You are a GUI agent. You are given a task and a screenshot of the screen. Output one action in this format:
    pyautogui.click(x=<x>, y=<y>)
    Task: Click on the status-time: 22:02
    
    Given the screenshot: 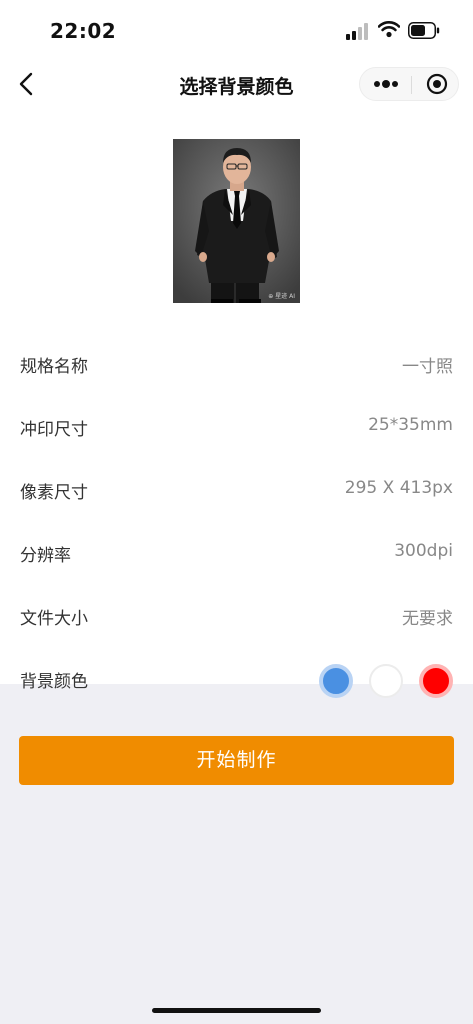 What is the action you would take?
    pyautogui.click(x=83, y=31)
    